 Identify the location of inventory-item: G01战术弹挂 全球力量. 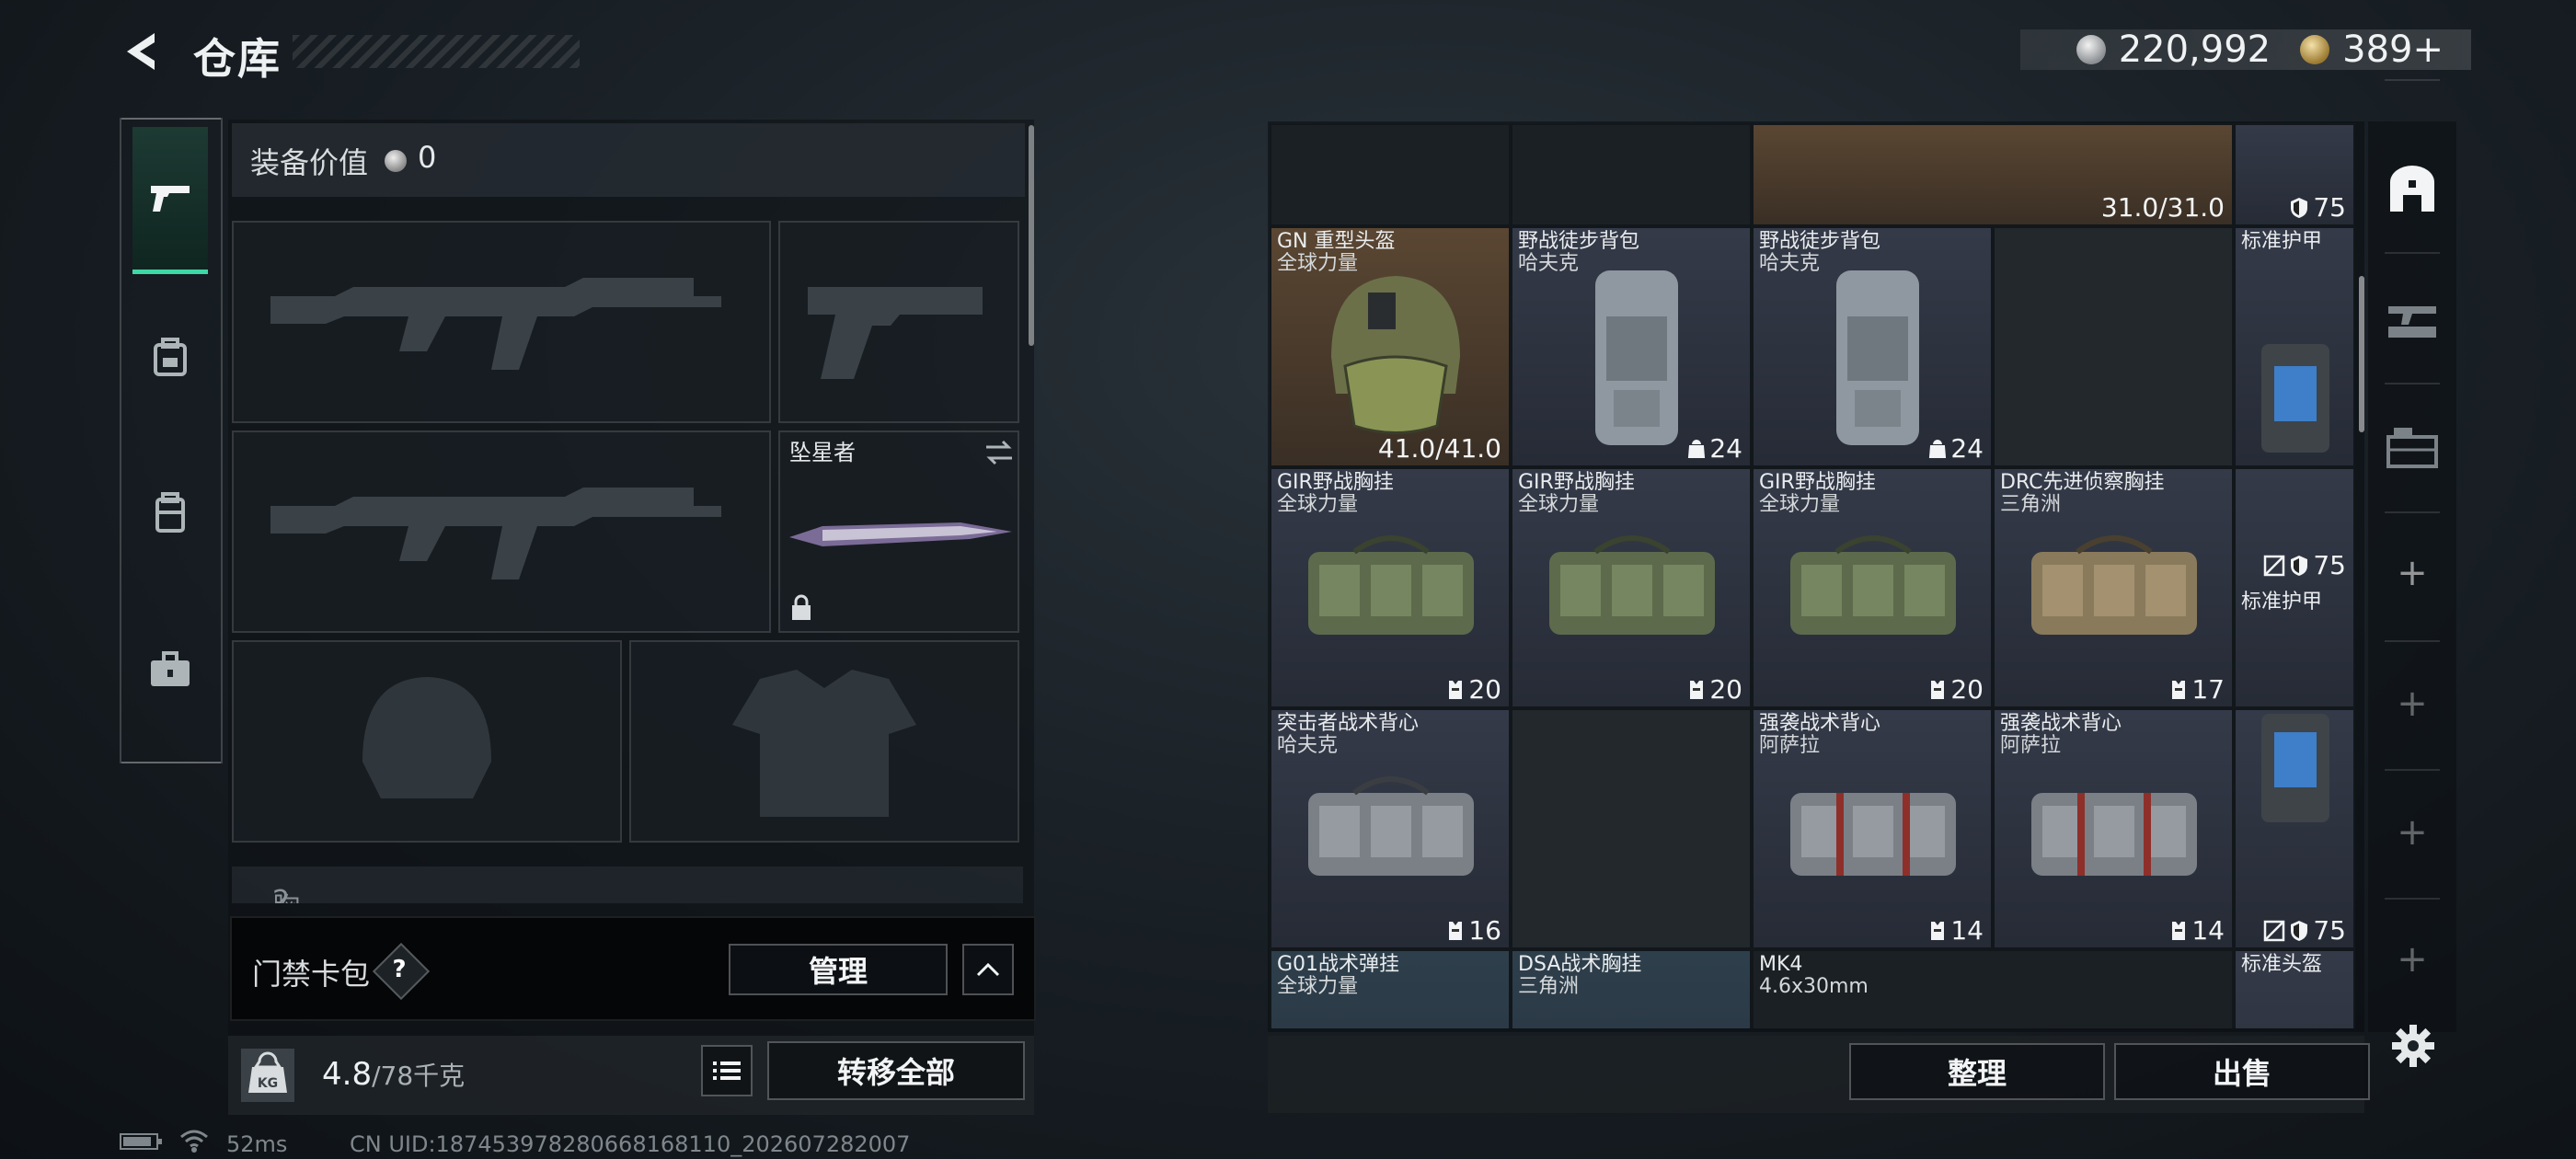
(1390, 988).